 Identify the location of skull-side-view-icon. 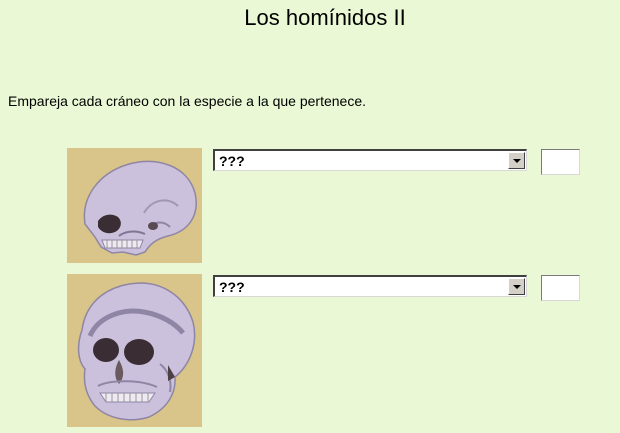
(134, 205).